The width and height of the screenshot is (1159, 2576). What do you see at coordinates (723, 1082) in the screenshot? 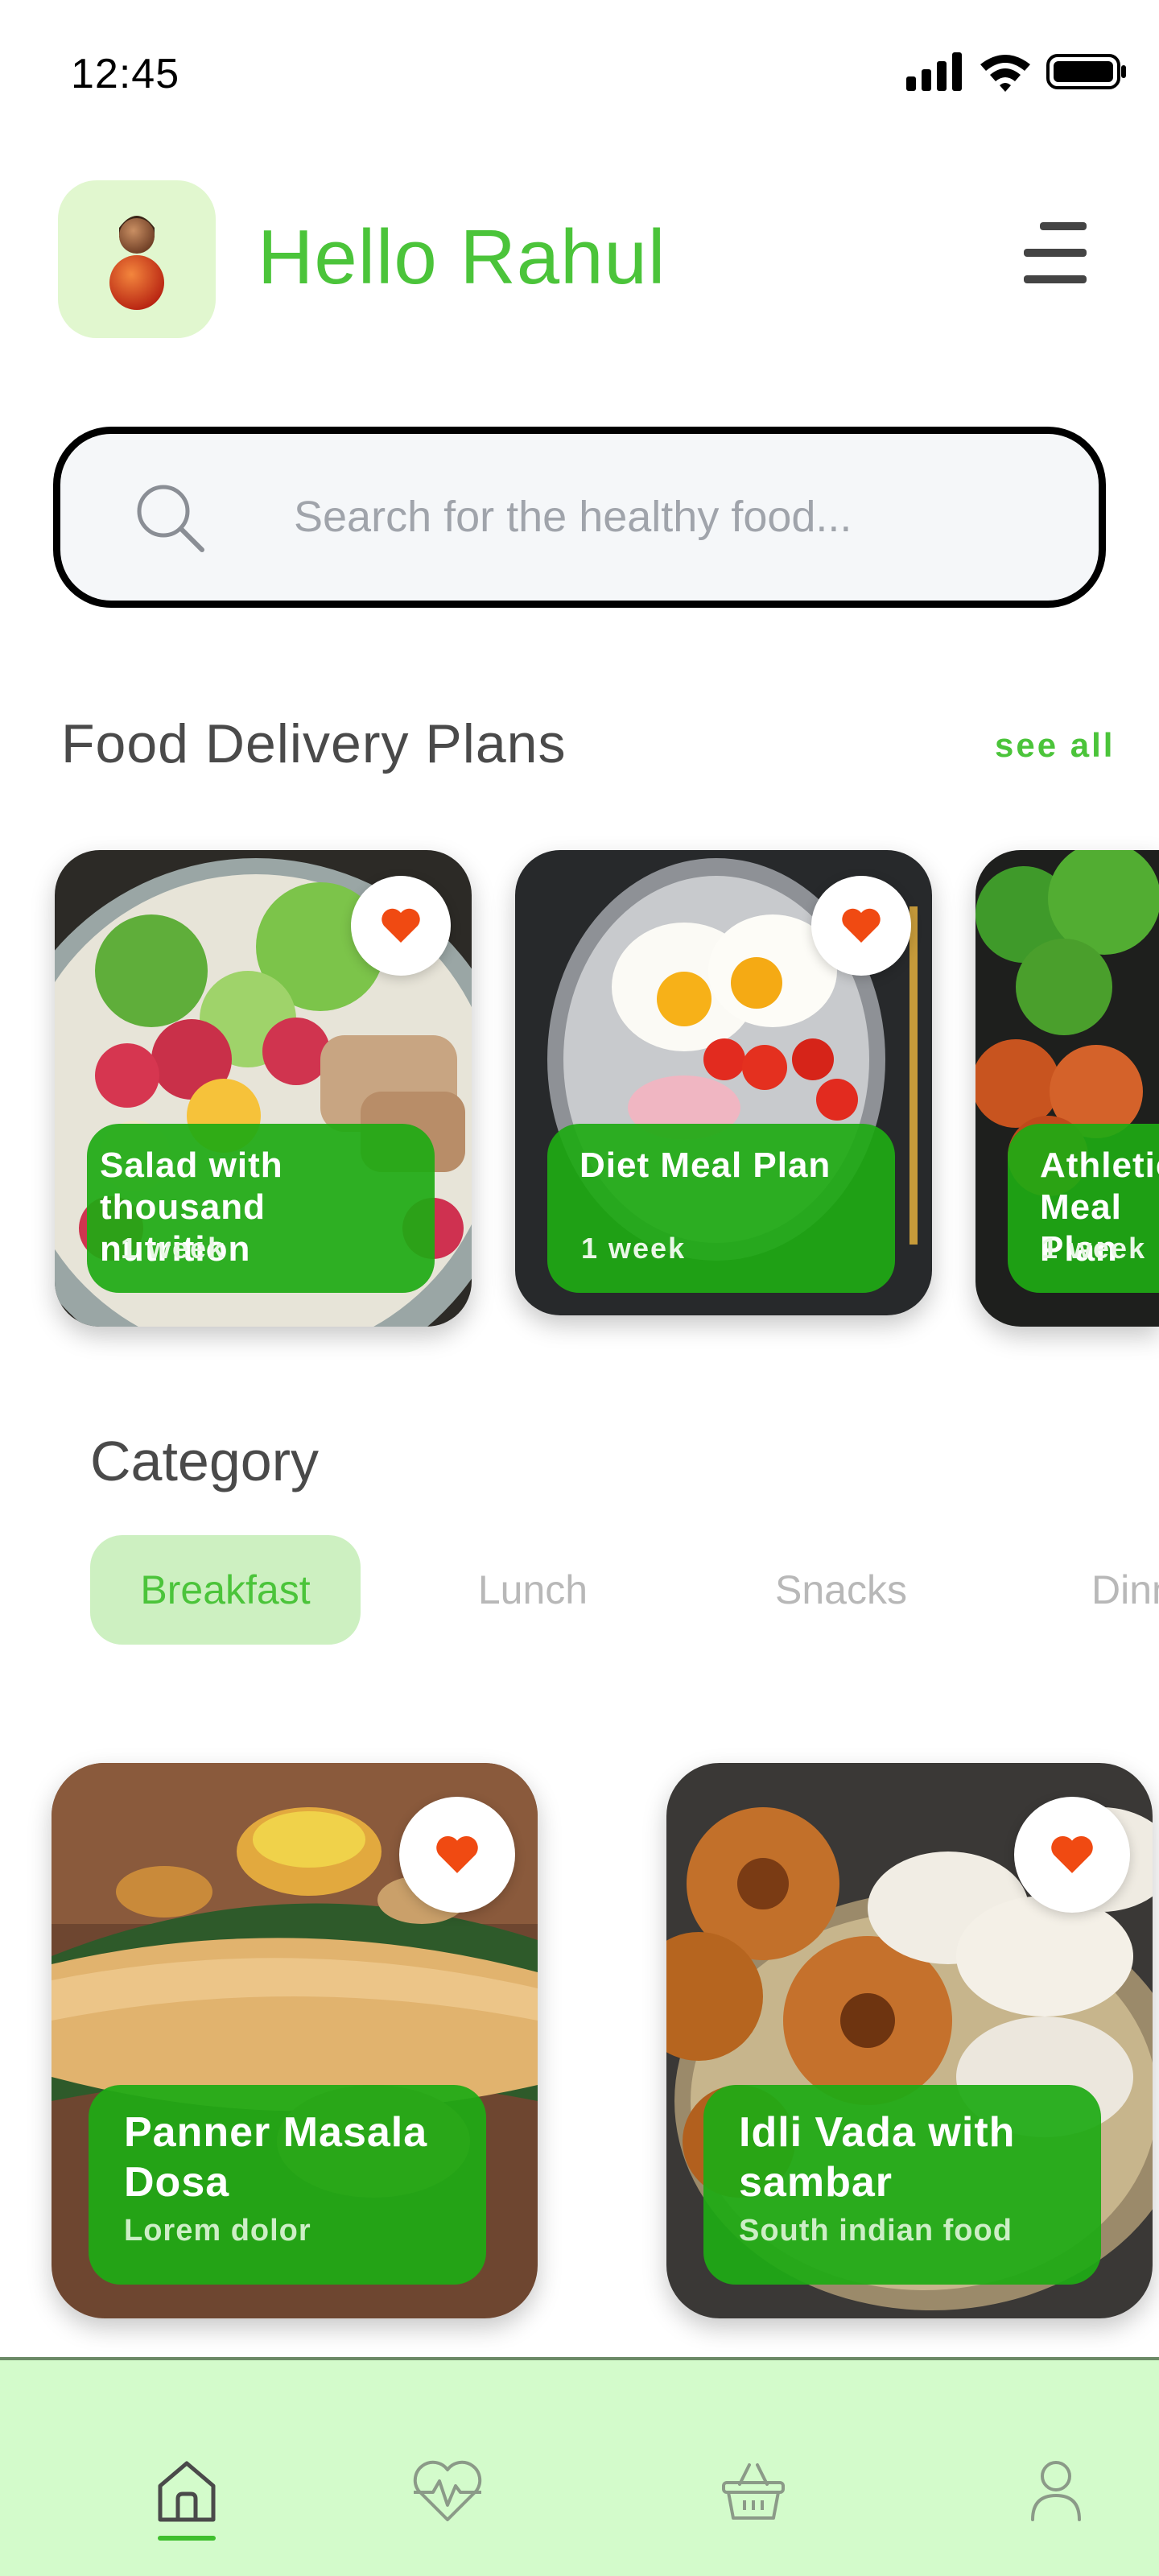
I see `plan-card: Diet Meal Plan 1 week` at bounding box center [723, 1082].